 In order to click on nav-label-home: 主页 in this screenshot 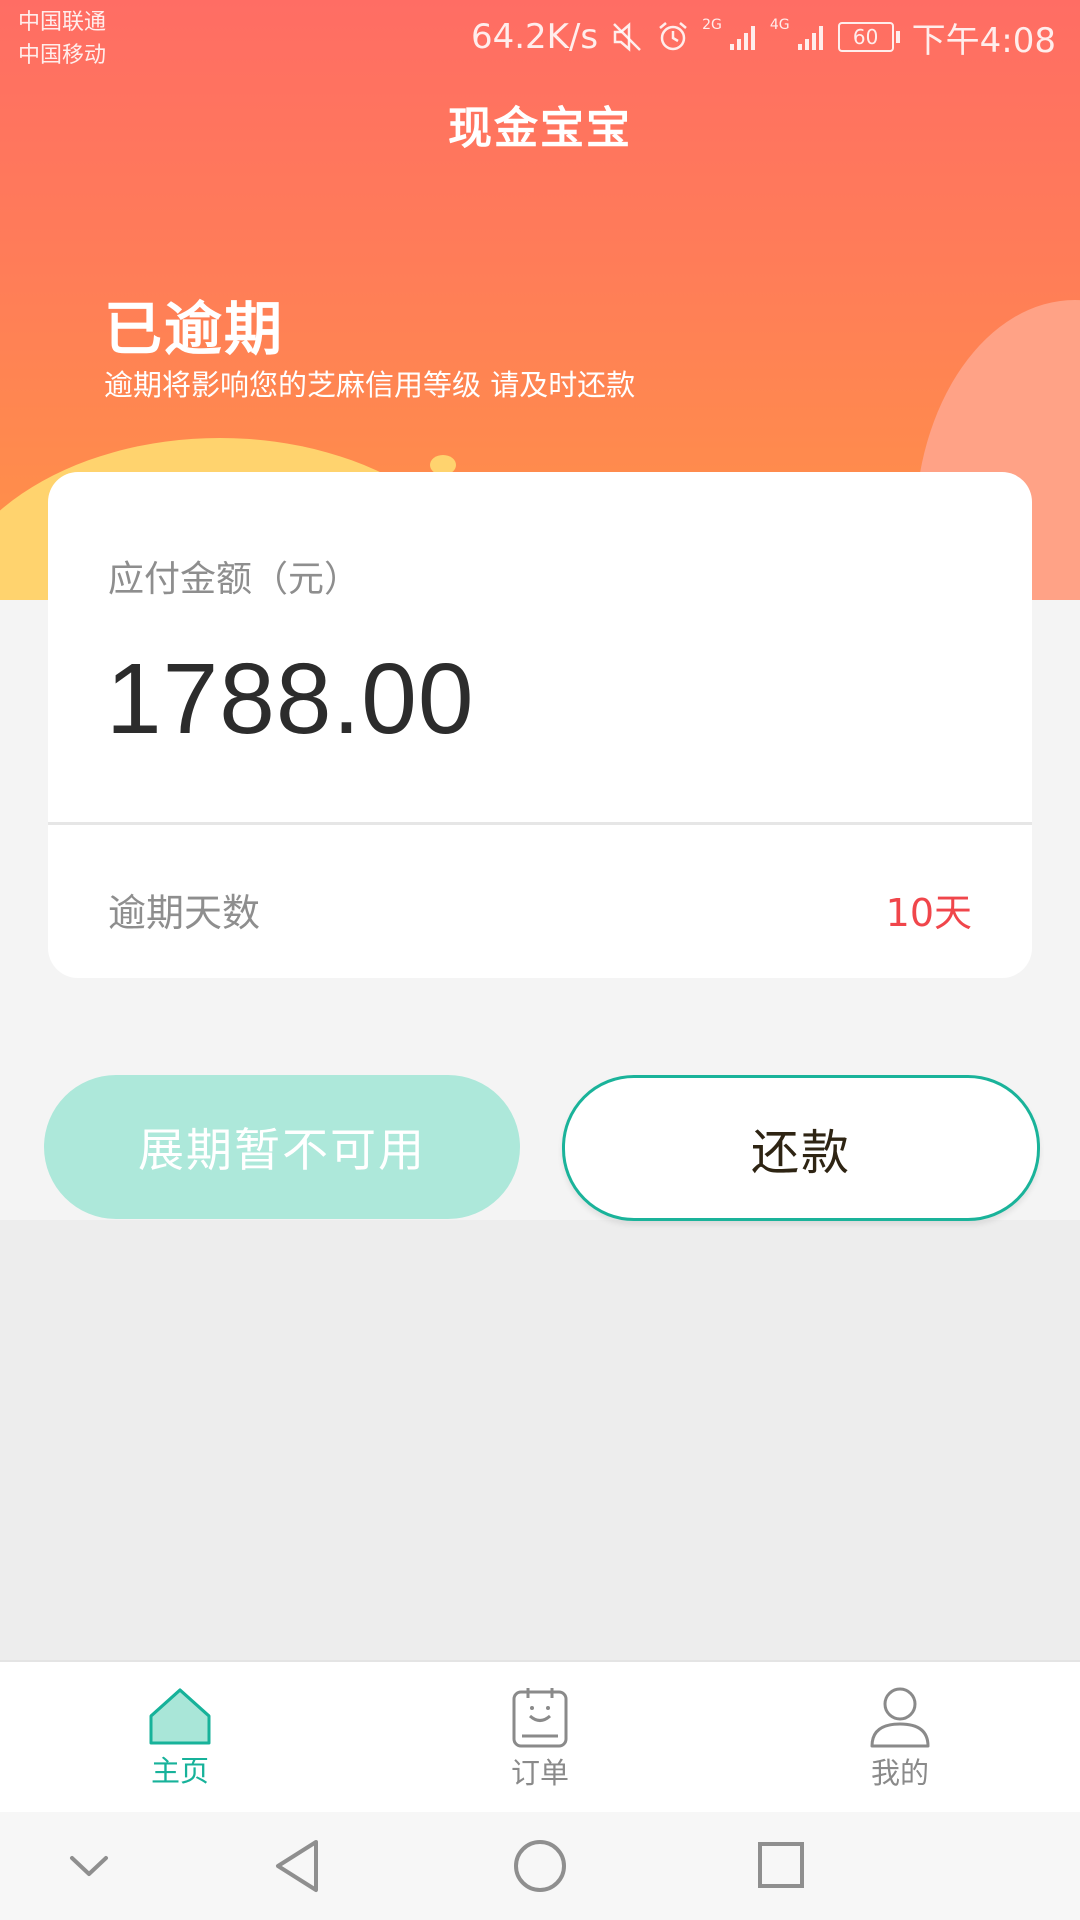, I will do `click(179, 1771)`.